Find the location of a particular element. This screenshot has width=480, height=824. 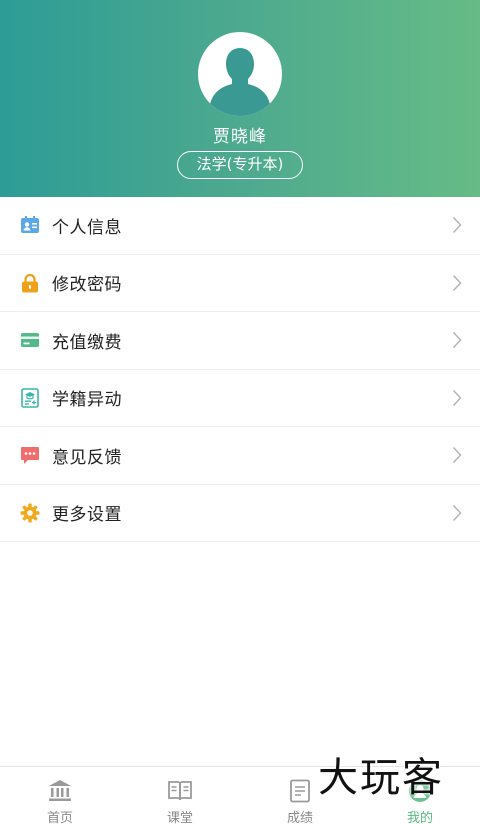

avatar is located at coordinates (240, 74).